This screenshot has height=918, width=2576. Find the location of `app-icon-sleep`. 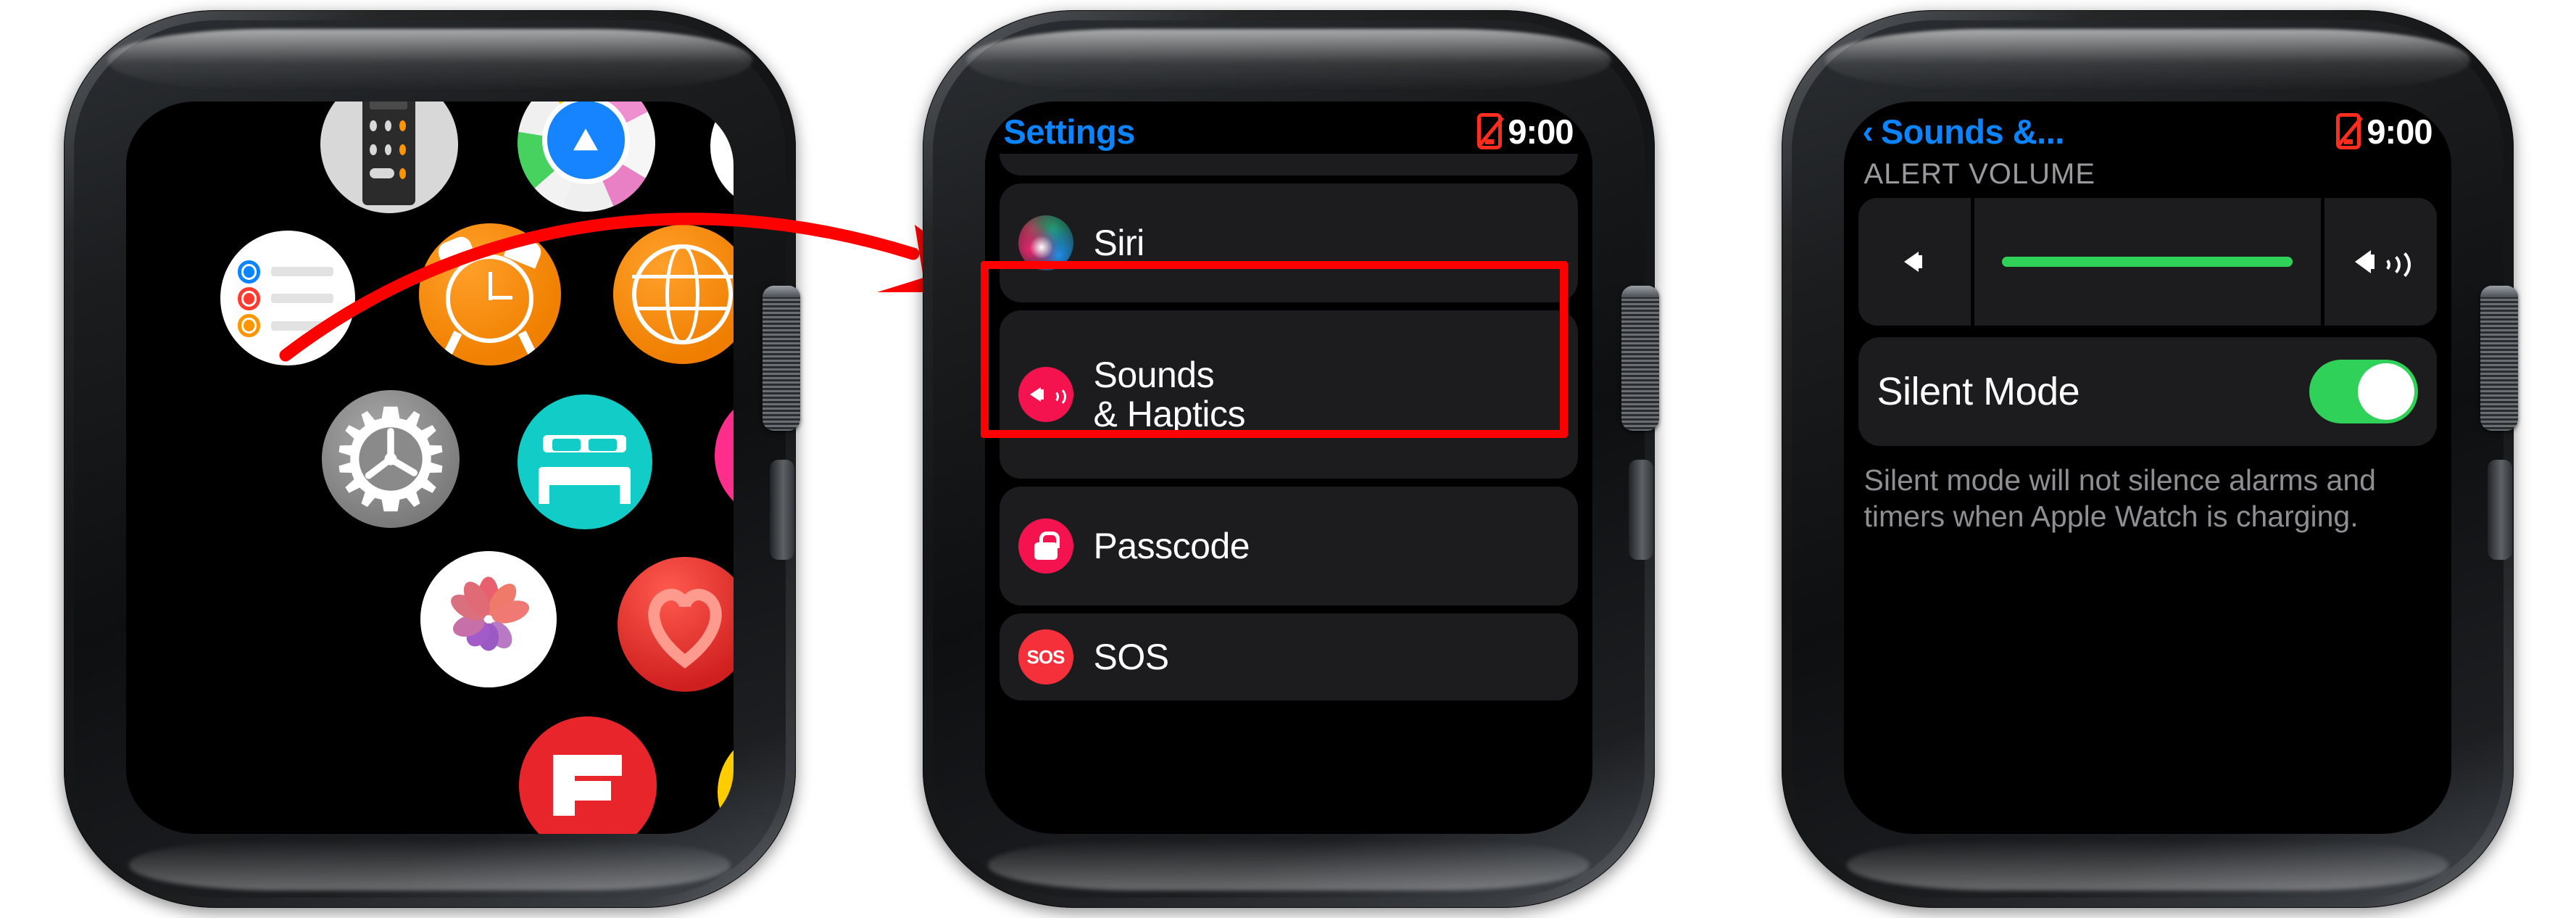

app-icon-sleep is located at coordinates (584, 461).